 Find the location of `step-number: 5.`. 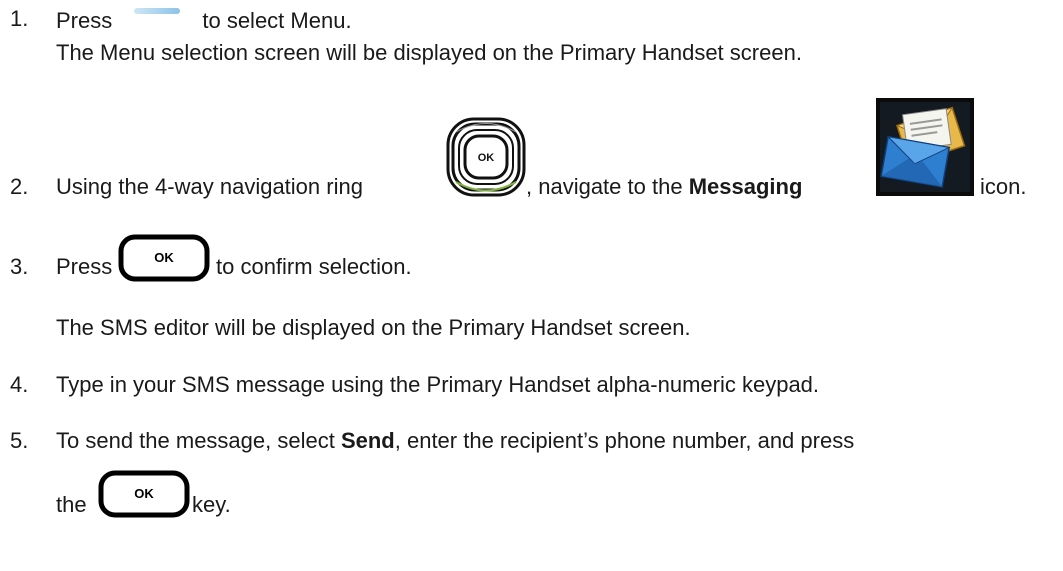

step-number: 5. is located at coordinates (19, 440).